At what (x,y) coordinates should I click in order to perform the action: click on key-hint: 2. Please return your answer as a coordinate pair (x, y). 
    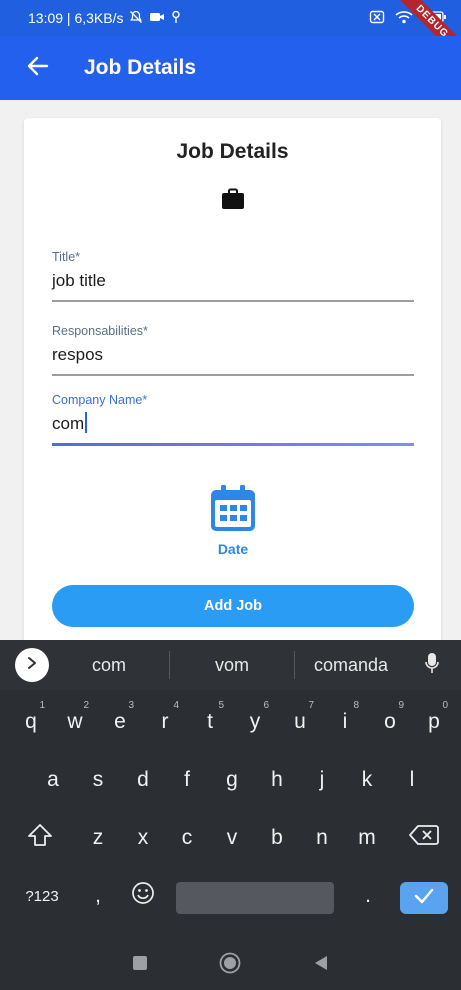
    Looking at the image, I should click on (86, 705).